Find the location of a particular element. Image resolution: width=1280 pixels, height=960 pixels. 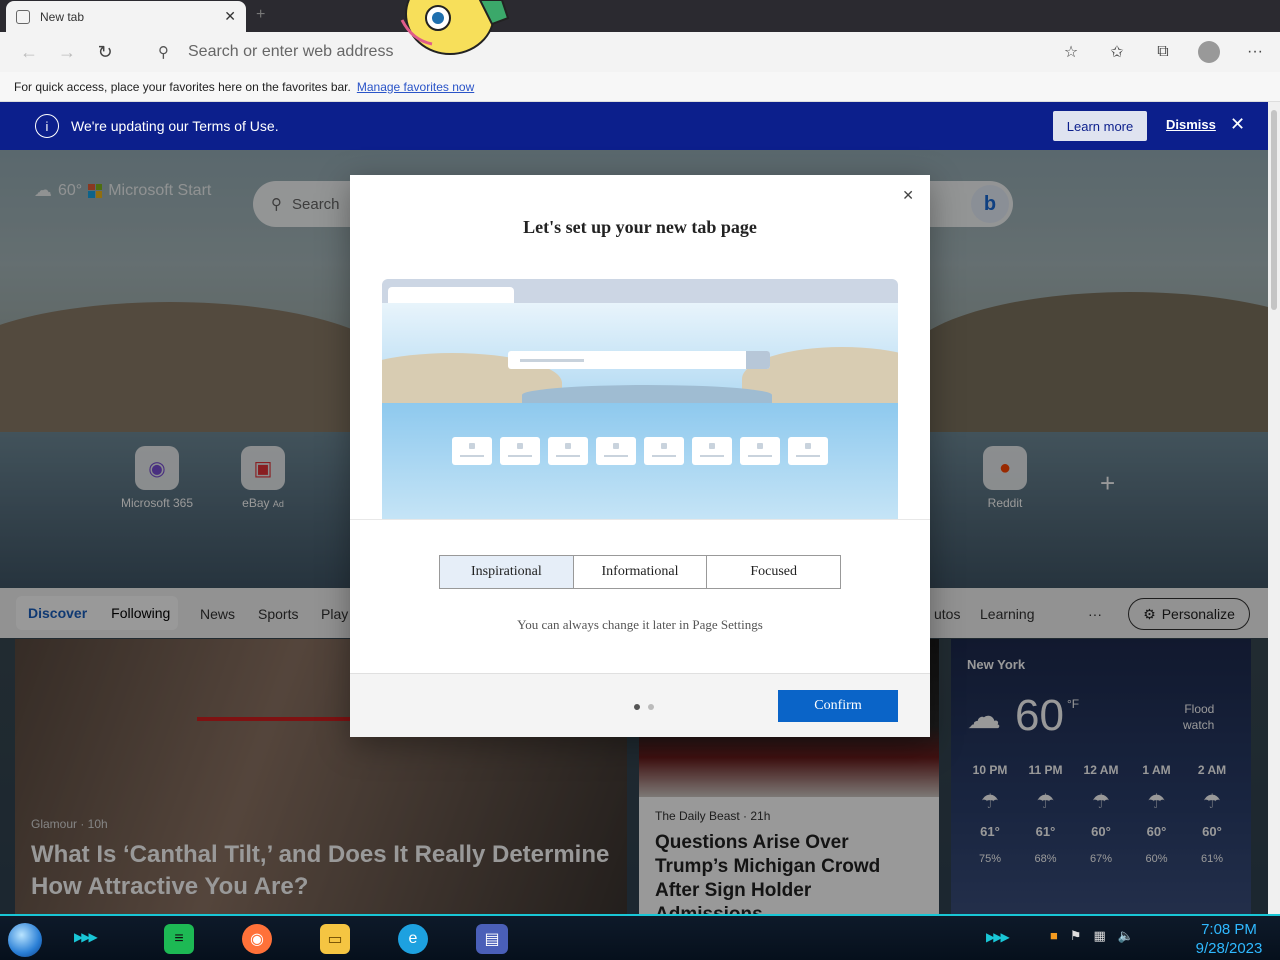

back-icon: ← is located at coordinates (29, 52).